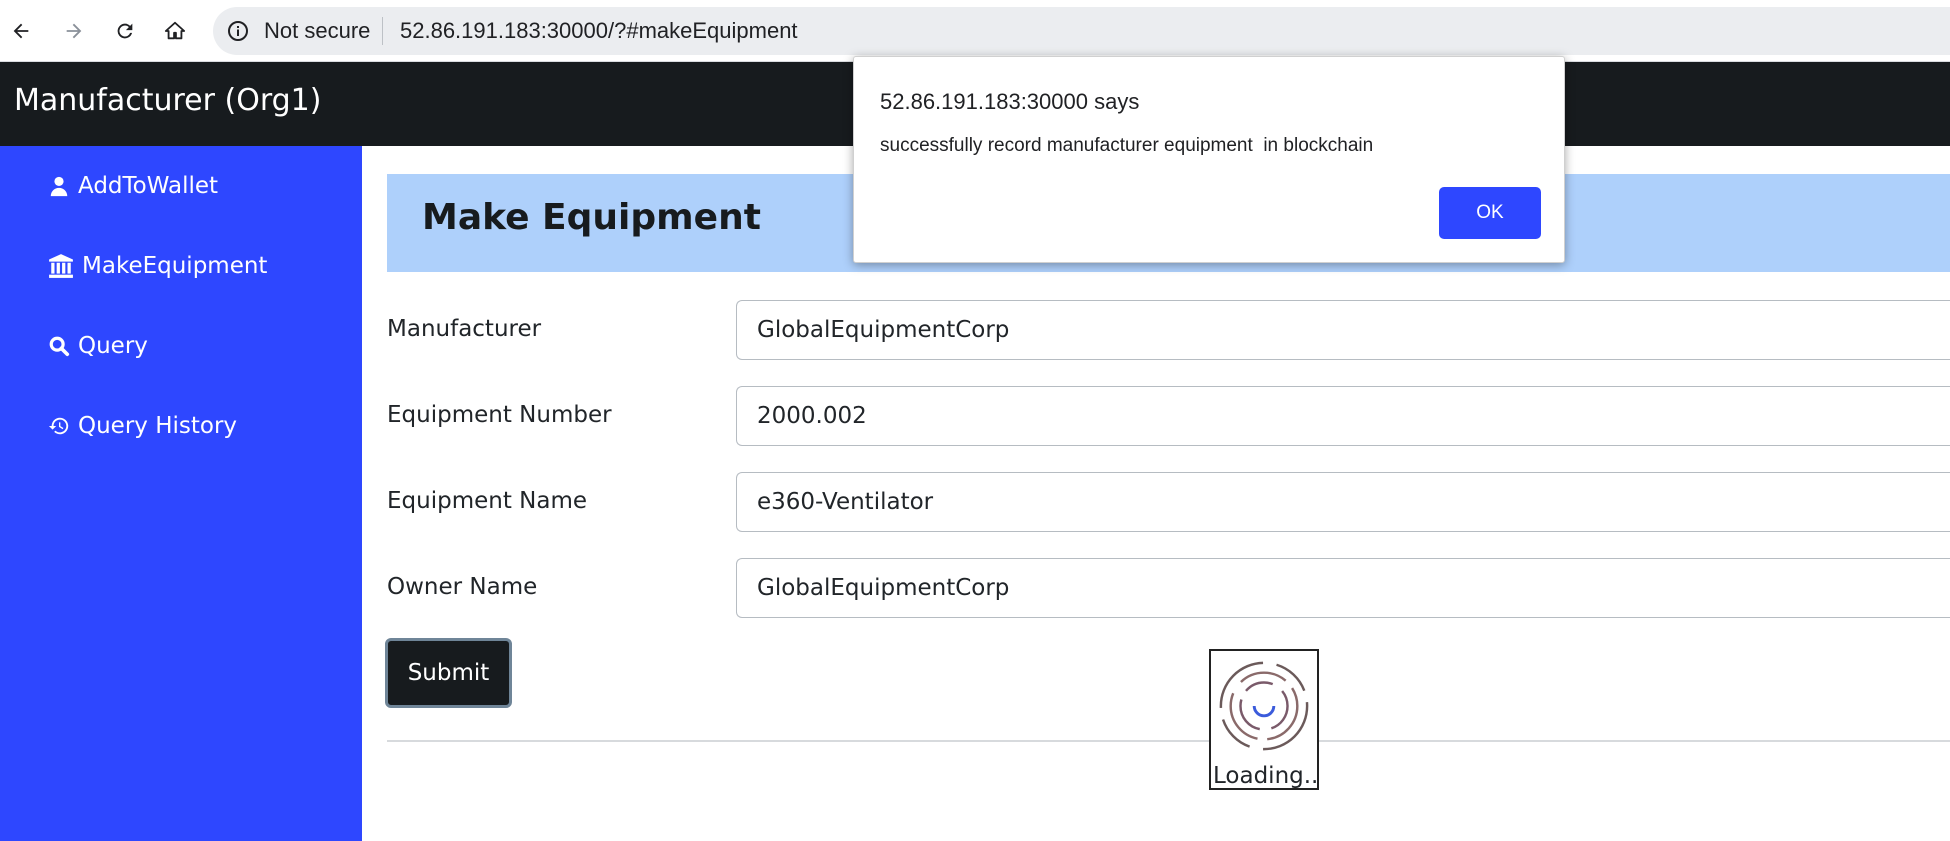 The width and height of the screenshot is (1950, 841). What do you see at coordinates (1343, 330) in the screenshot?
I see `manufacturer-field` at bounding box center [1343, 330].